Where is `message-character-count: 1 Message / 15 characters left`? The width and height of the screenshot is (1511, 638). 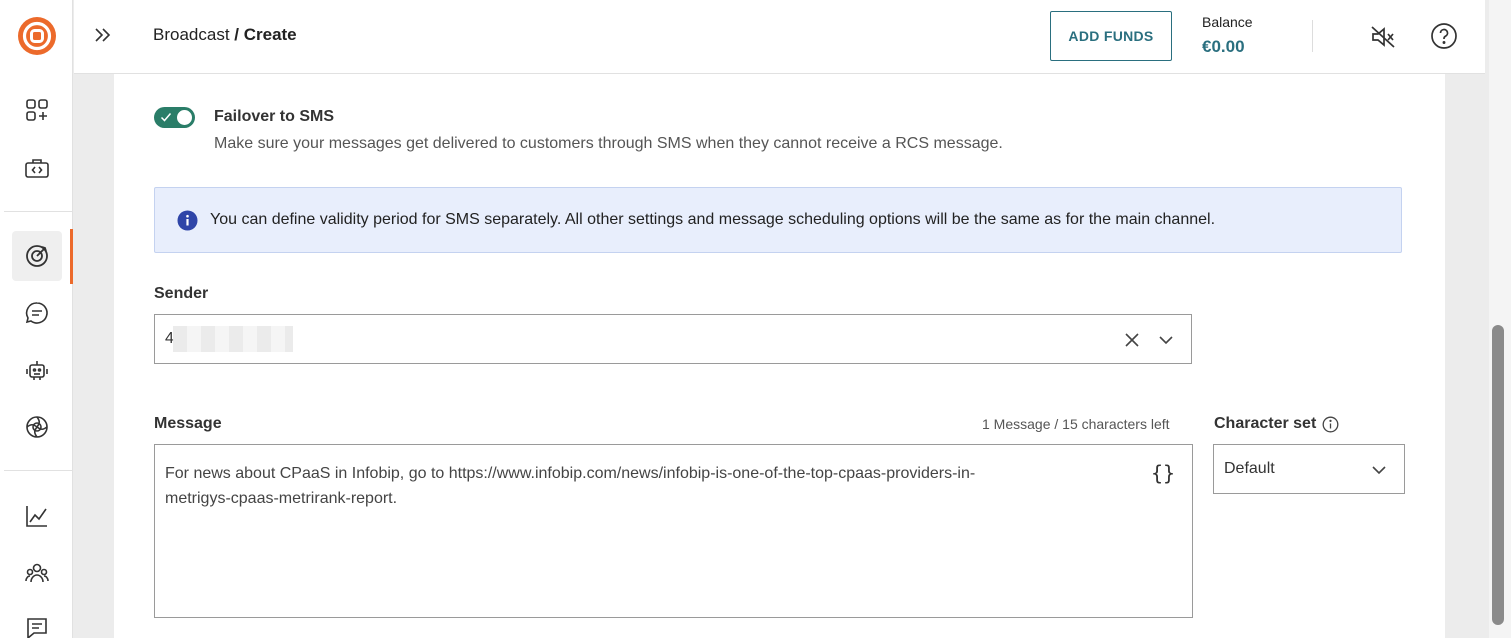
message-character-count: 1 Message / 15 characters left is located at coordinates (1076, 424).